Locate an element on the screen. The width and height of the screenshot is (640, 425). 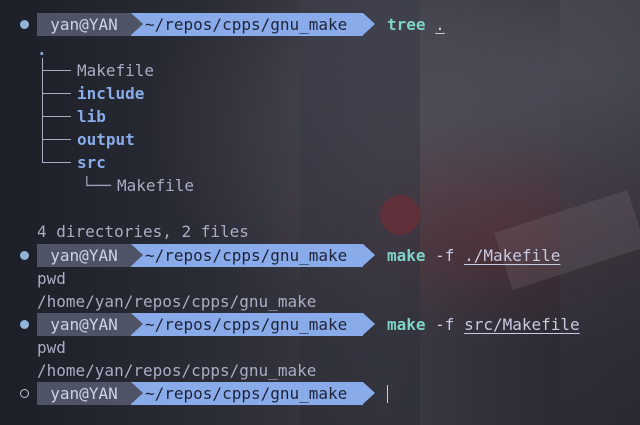
tree-entry-name: lib is located at coordinates (91, 116).